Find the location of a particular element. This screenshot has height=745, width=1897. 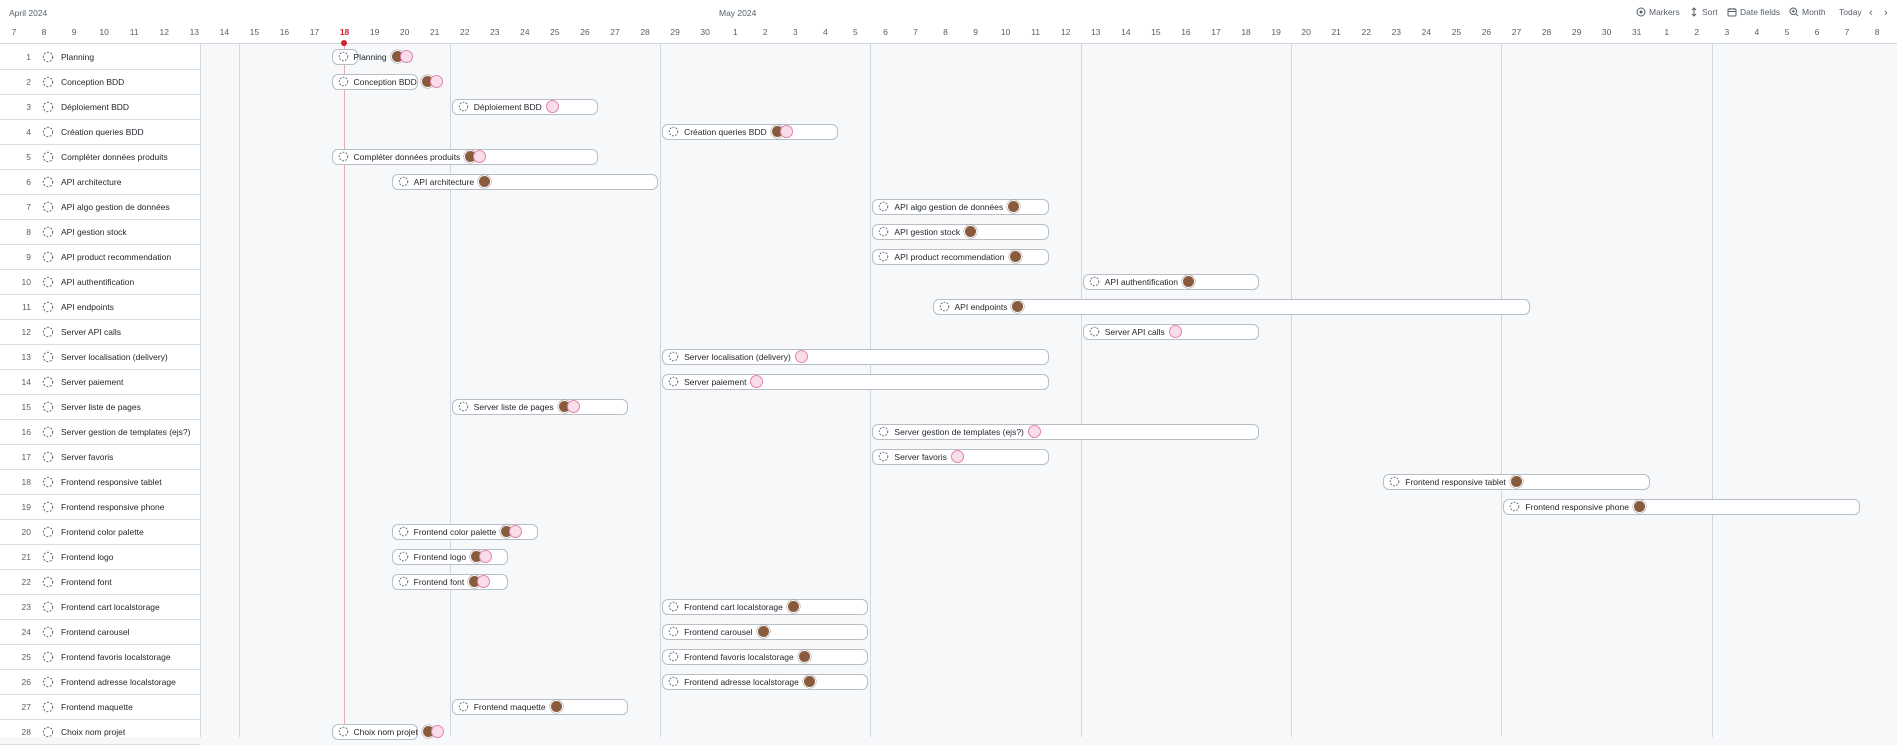

row-title: Server localisation (delivery) is located at coordinates (114, 357).